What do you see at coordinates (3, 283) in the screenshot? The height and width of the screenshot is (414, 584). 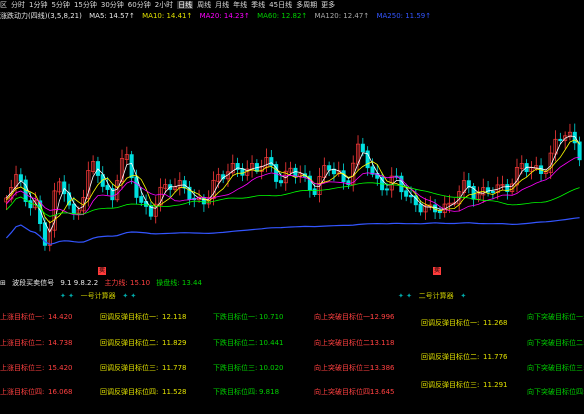 I see `indicator-icon: ⊞` at bounding box center [3, 283].